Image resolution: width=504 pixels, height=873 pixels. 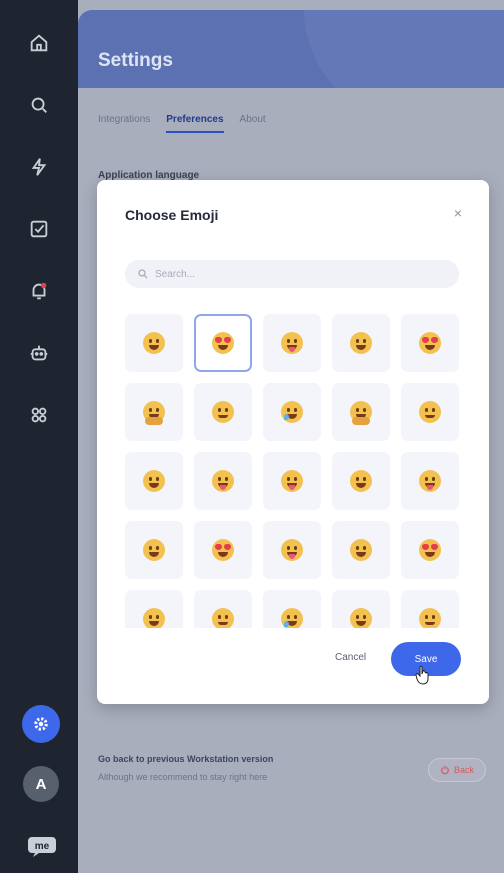 What do you see at coordinates (183, 777) in the screenshot?
I see `back-version-subtitle: Although we recommend to stay right here` at bounding box center [183, 777].